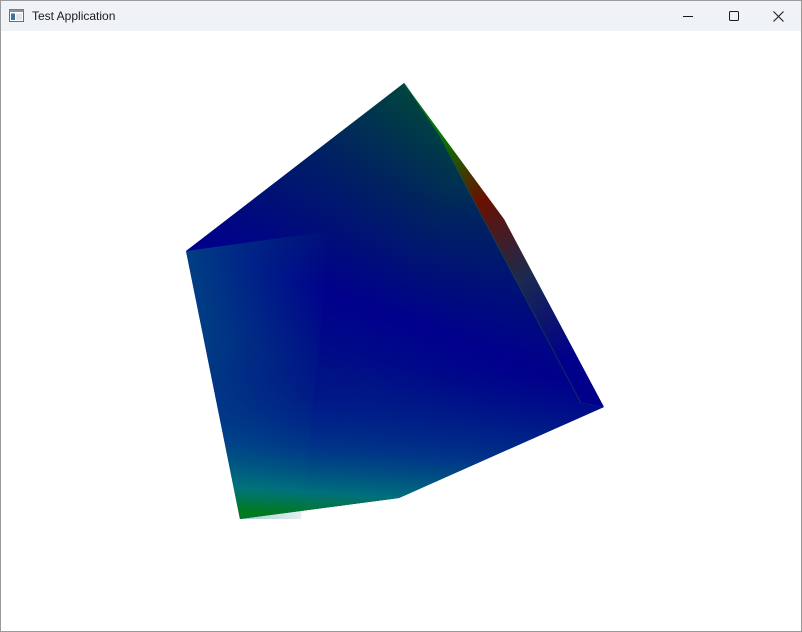  Describe the element at coordinates (16, 15) in the screenshot. I see `application-window-icon` at that location.